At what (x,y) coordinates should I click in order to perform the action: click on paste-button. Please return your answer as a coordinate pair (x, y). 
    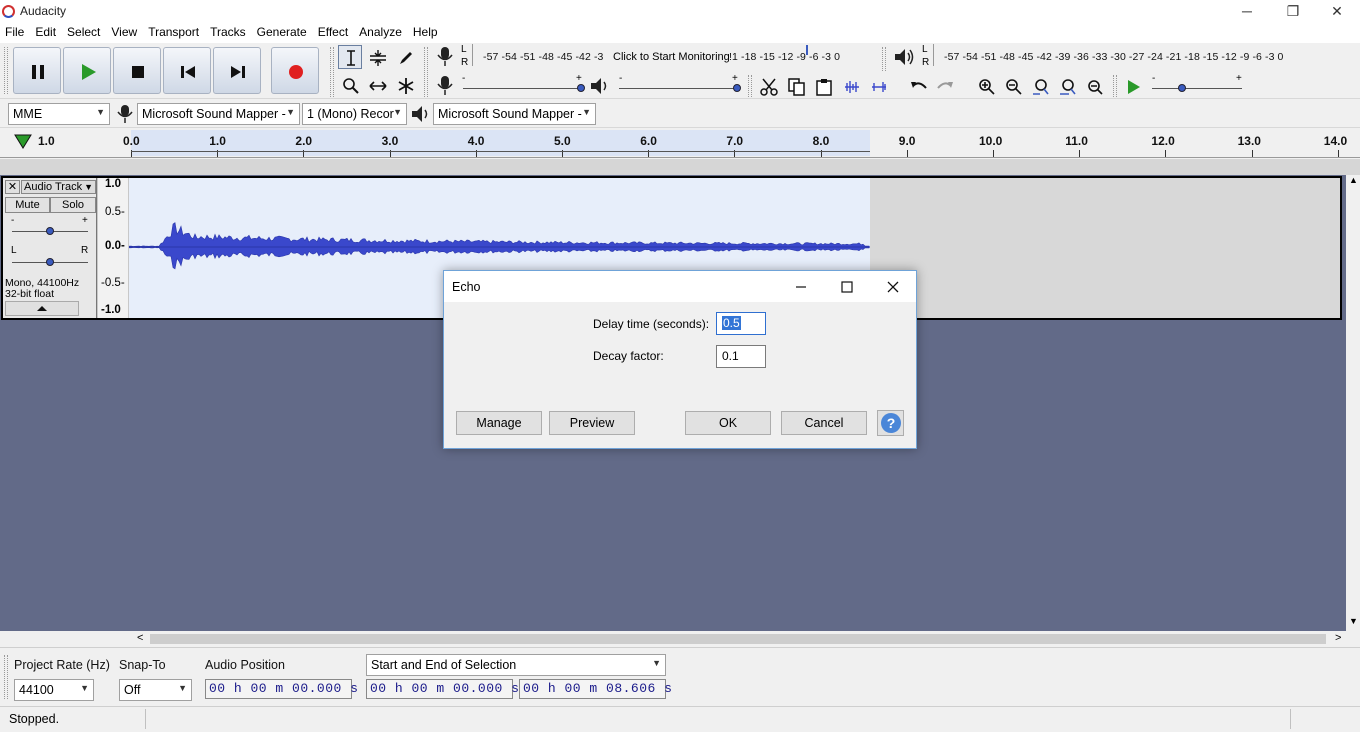
    Looking at the image, I should click on (823, 86).